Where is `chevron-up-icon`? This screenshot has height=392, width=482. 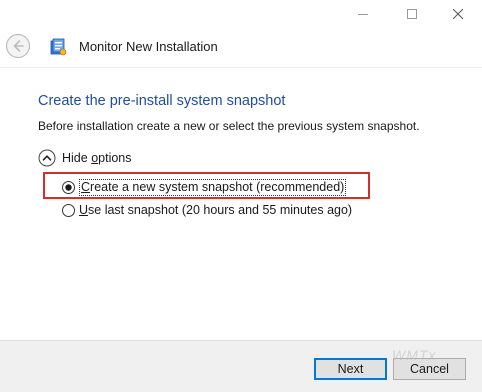
chevron-up-icon is located at coordinates (47, 158).